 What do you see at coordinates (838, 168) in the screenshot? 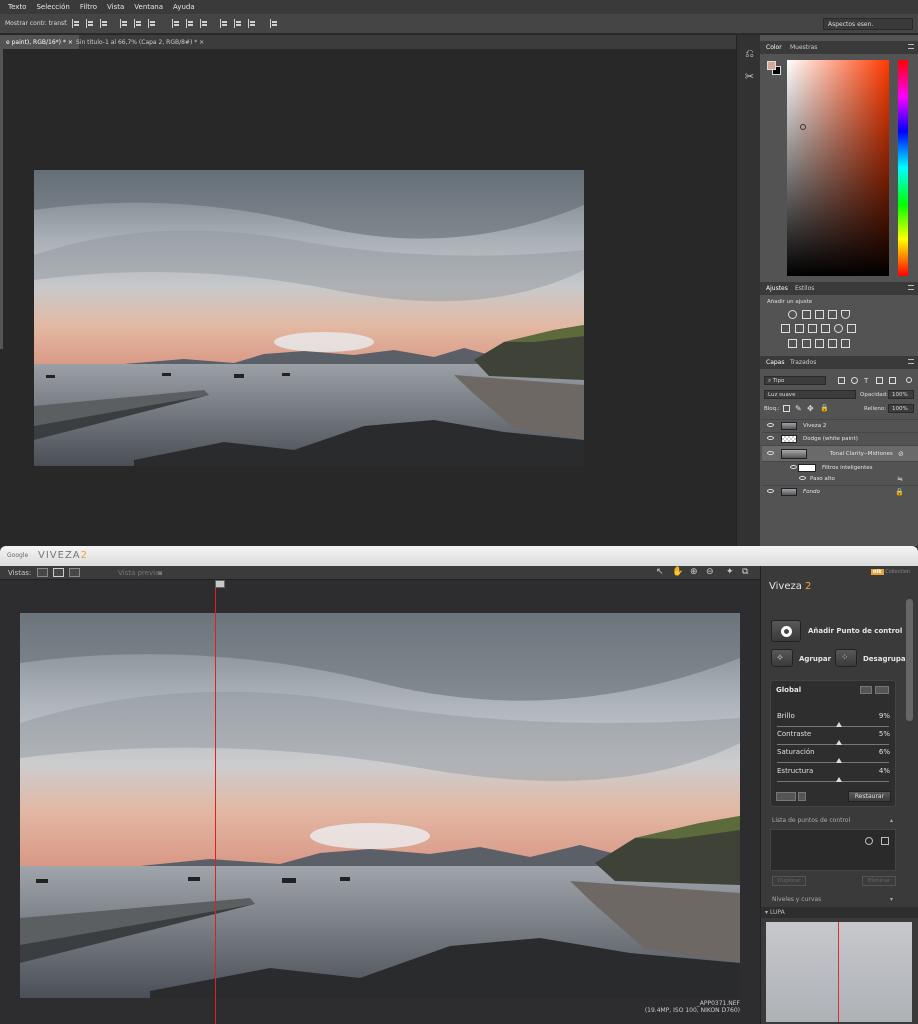
I see `color-field` at bounding box center [838, 168].